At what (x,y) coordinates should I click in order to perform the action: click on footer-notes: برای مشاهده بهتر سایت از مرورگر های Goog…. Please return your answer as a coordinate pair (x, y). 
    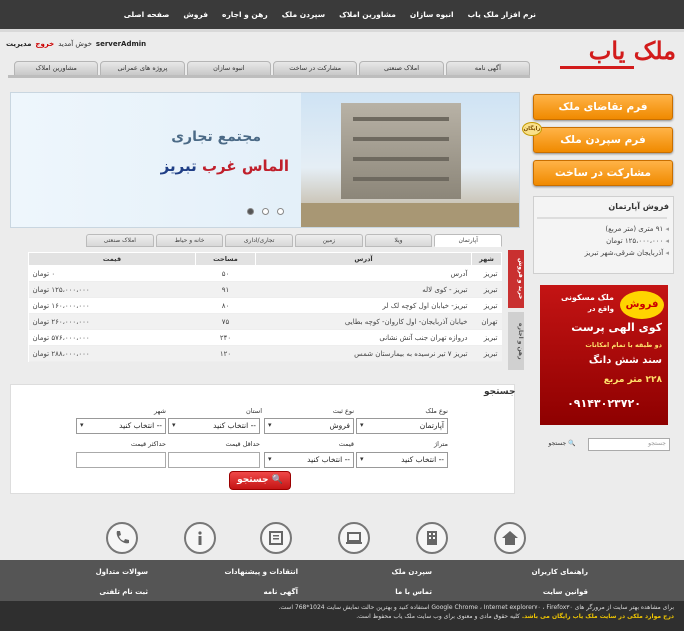
    Looking at the image, I should click on (342, 616).